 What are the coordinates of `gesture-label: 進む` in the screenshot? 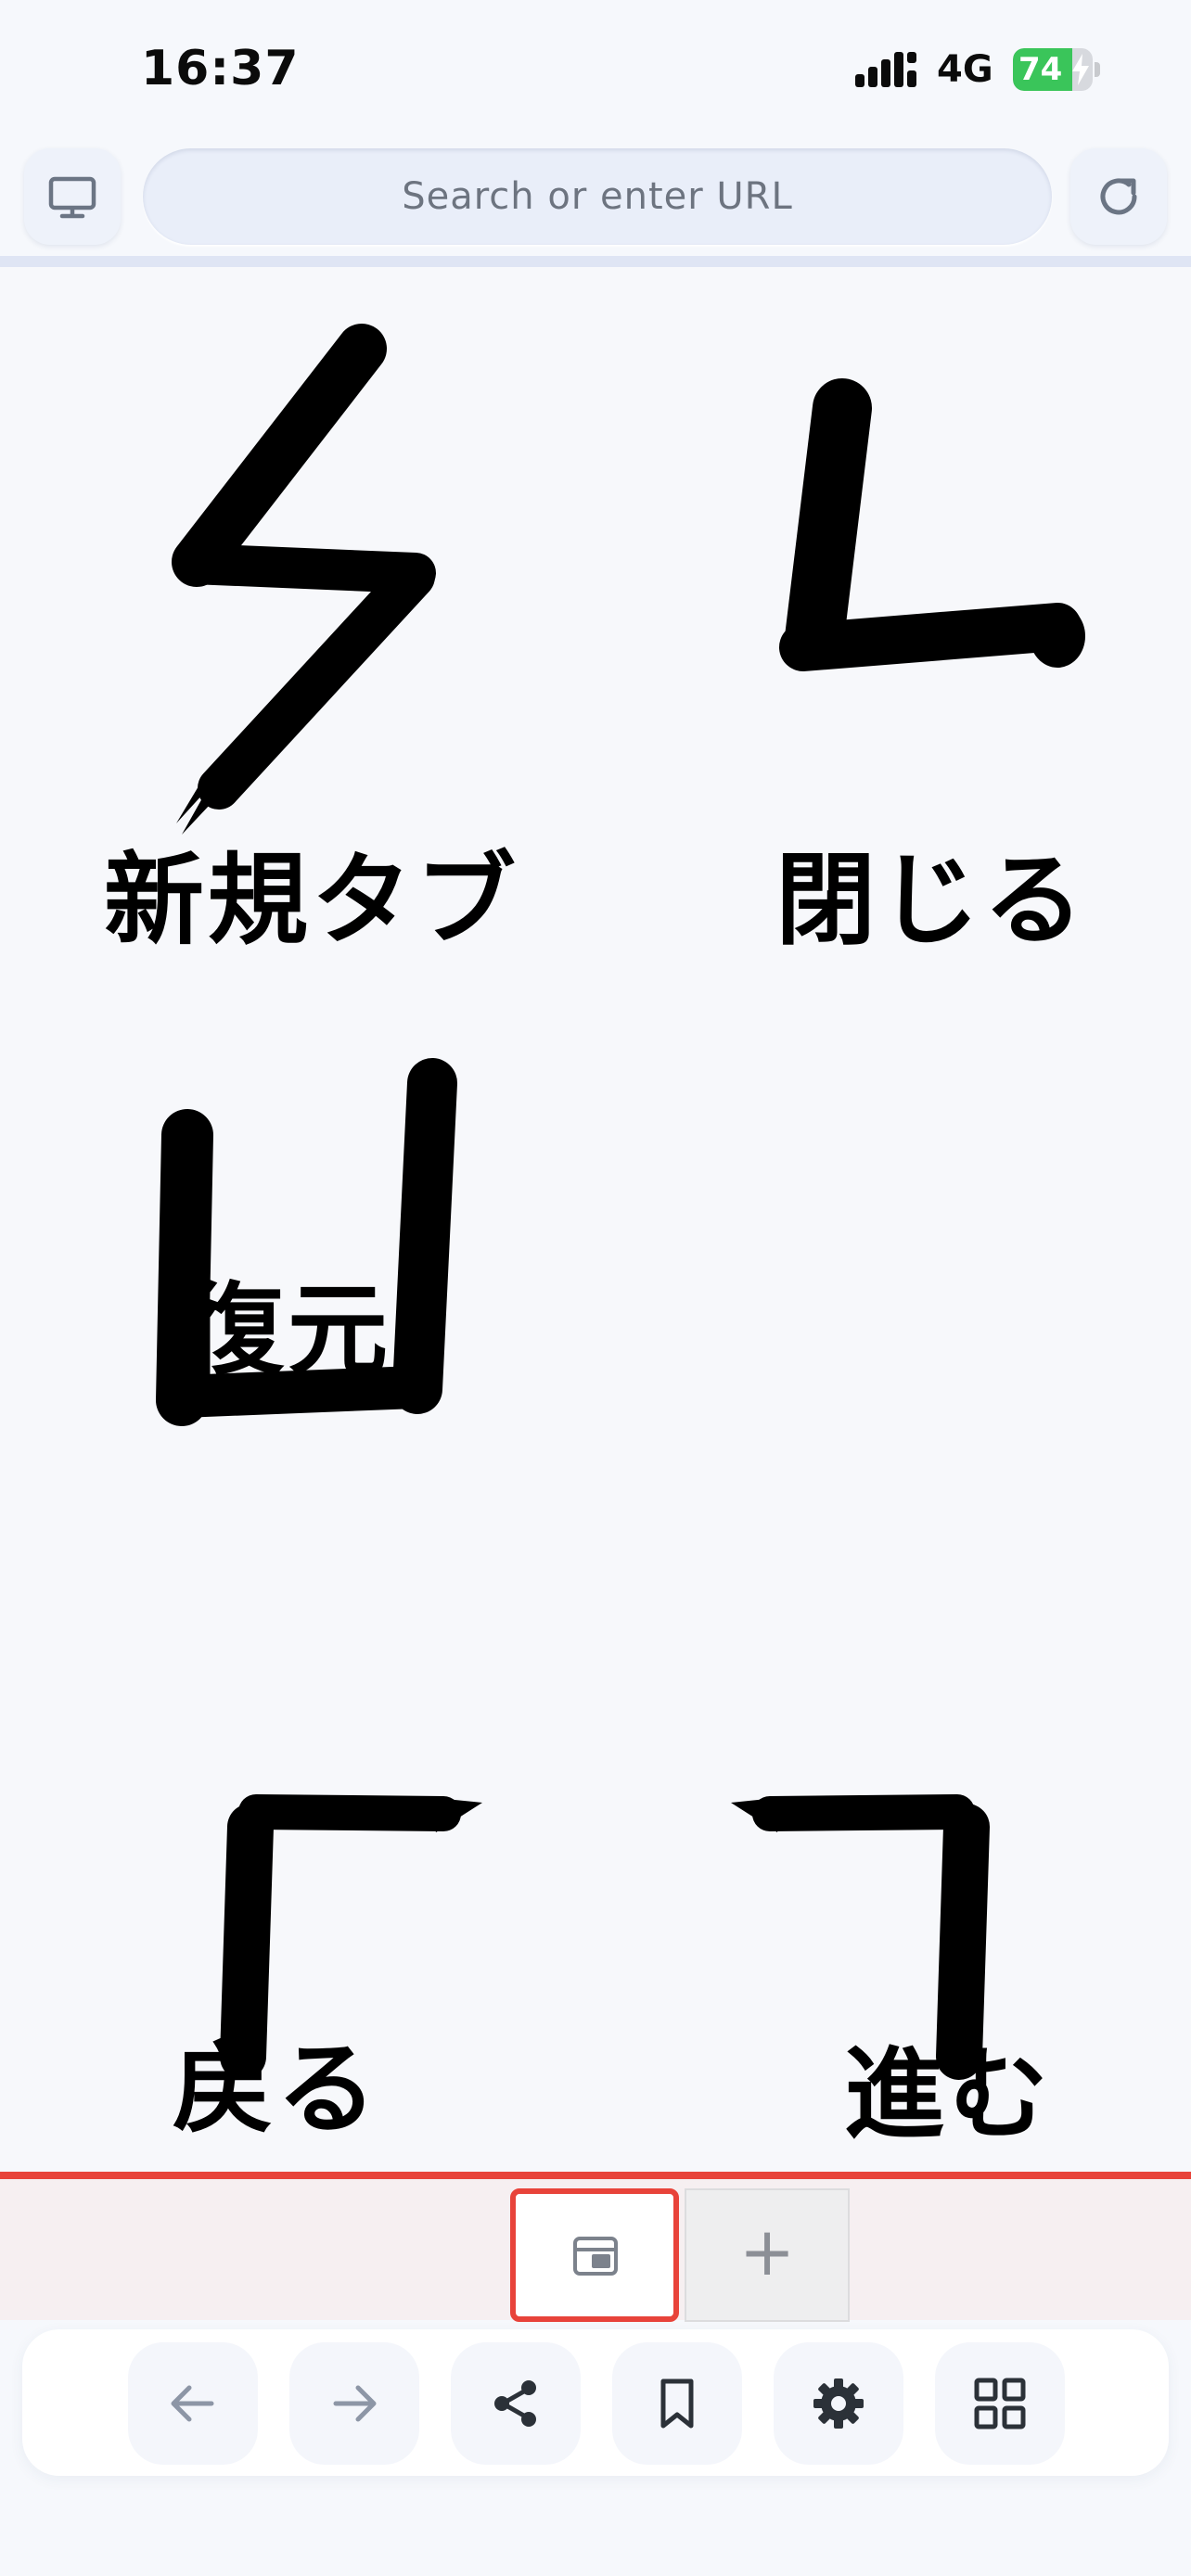 It's located at (948, 2094).